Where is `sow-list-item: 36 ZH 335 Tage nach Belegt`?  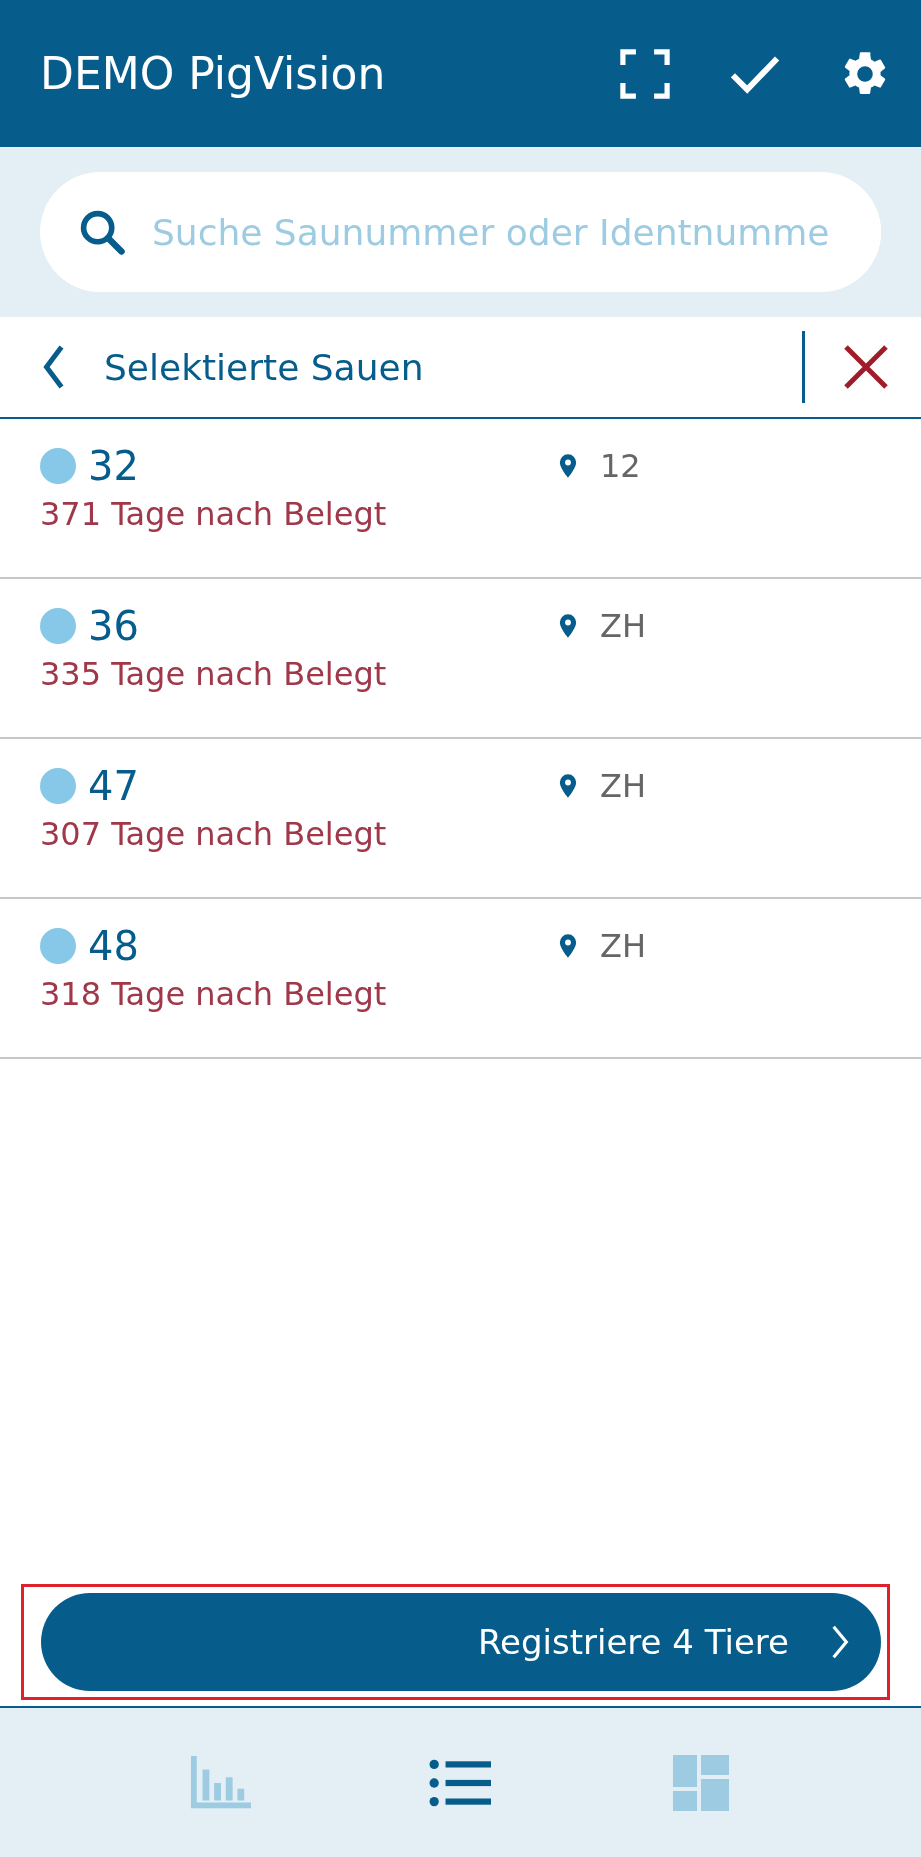 sow-list-item: 36 ZH 335 Tage nach Belegt is located at coordinates (460, 659).